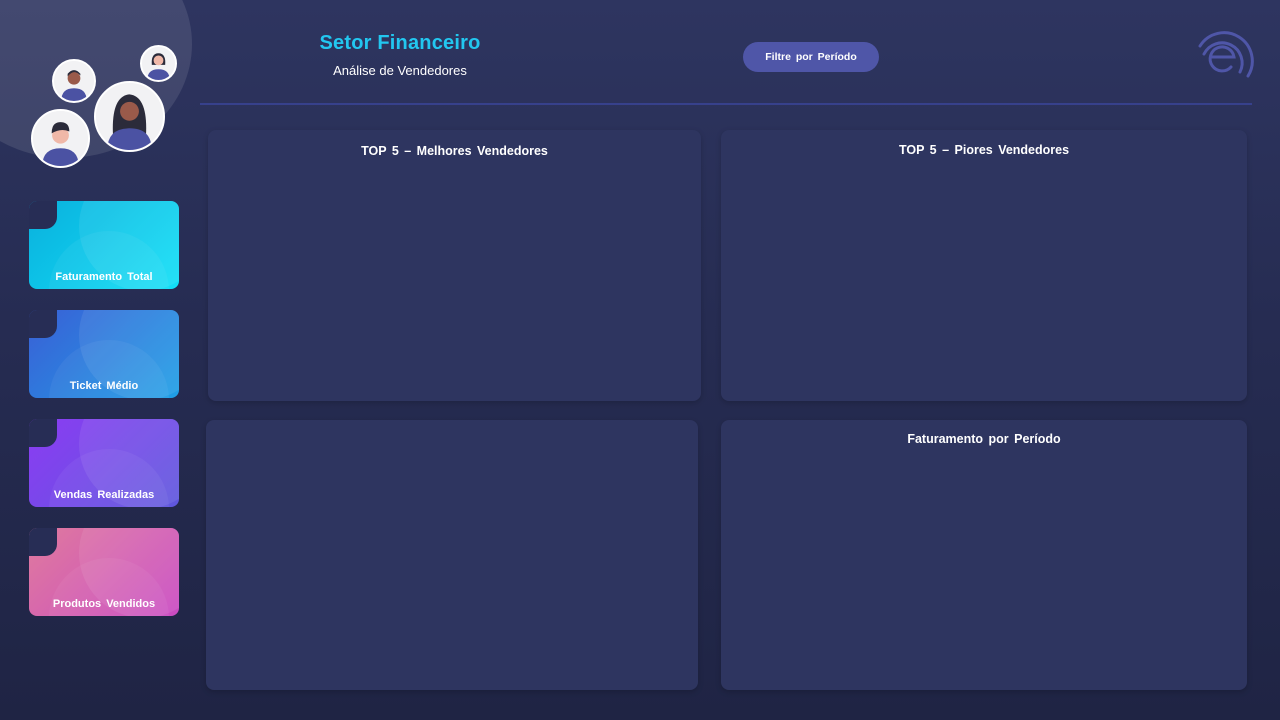 The image size is (1280, 720). Describe the element at coordinates (158, 63) in the screenshot. I see `avatar-woman-small` at that location.